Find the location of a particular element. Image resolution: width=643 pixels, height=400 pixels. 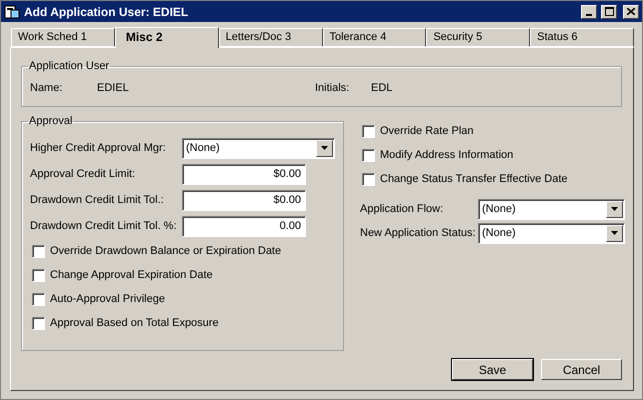

tab: Work Sched 1 is located at coordinates (63, 37).